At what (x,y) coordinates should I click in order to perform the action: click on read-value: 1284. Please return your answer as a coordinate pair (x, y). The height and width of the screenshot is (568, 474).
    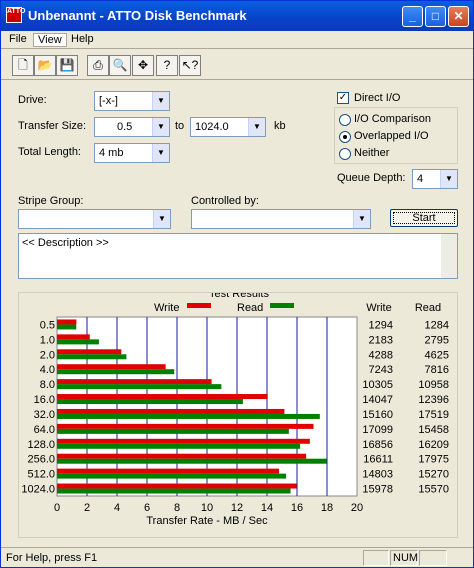
    Looking at the image, I should click on (437, 325).